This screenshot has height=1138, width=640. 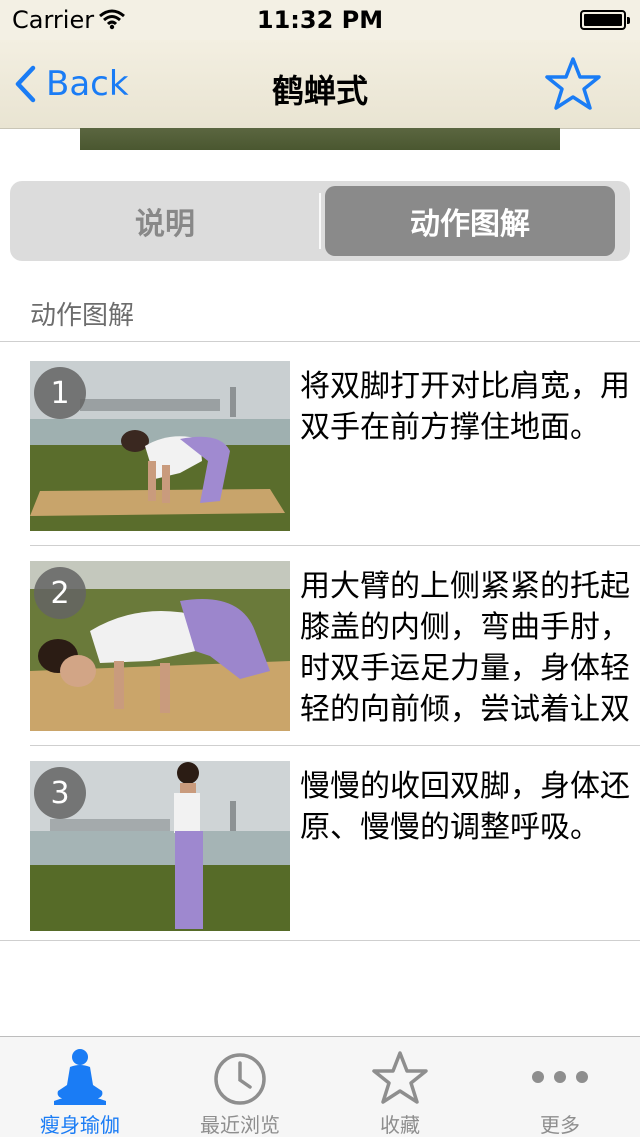 I want to click on segment-divider, so click(x=320, y=221).